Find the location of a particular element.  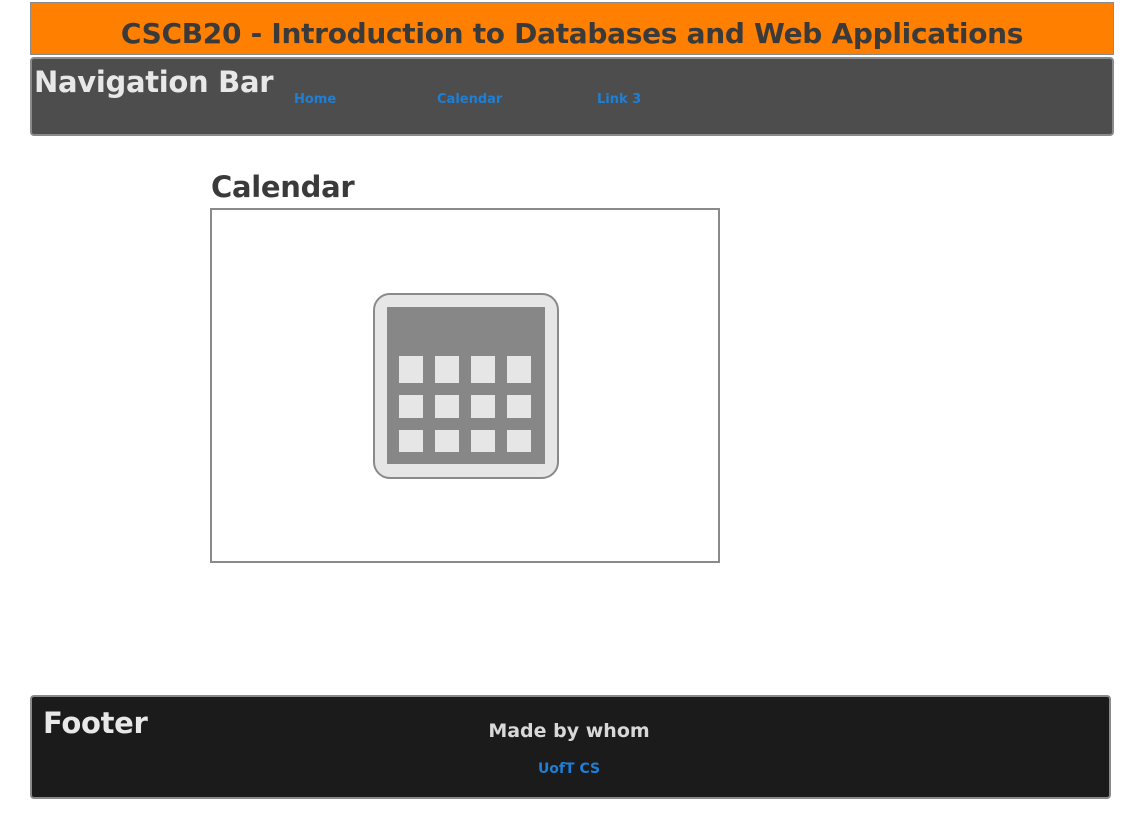

navigation-bar-title: Navigation Bar is located at coordinates (154, 82).